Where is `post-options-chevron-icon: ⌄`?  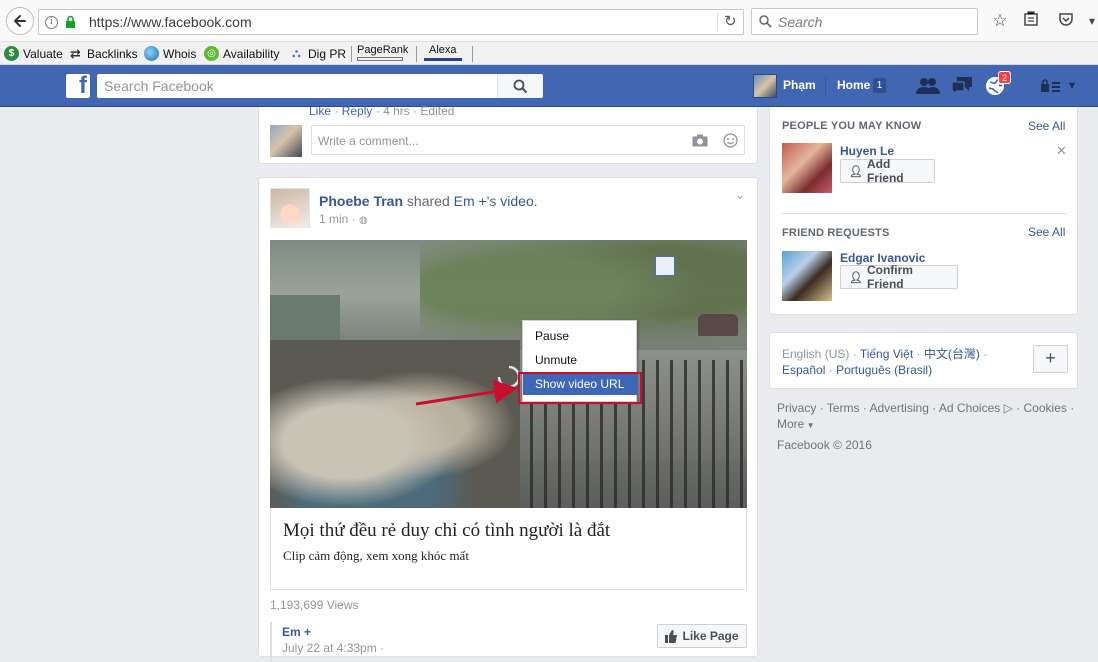
post-options-chevron-icon: ⌄ is located at coordinates (740, 195).